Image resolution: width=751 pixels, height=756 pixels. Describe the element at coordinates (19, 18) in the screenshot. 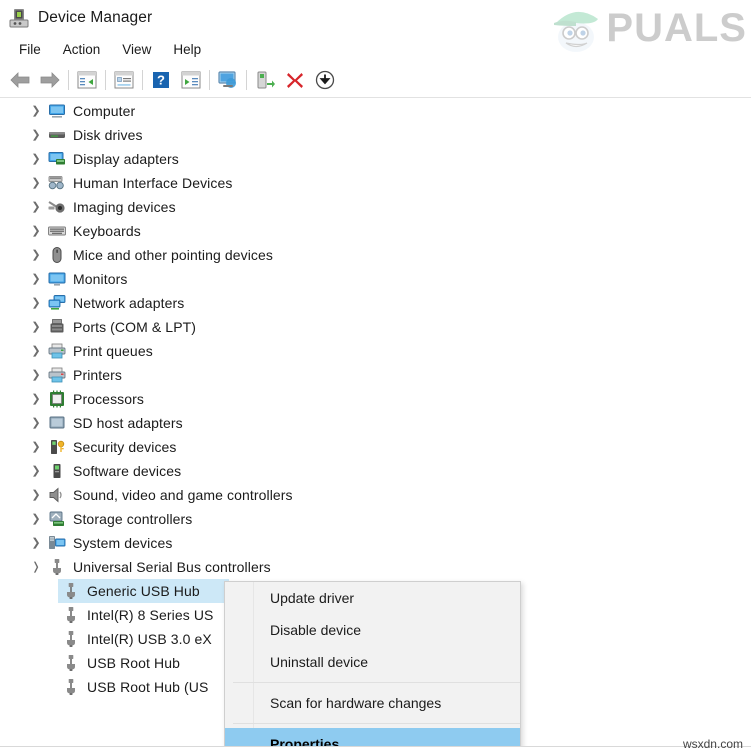

I see `device-manager-icon` at that location.